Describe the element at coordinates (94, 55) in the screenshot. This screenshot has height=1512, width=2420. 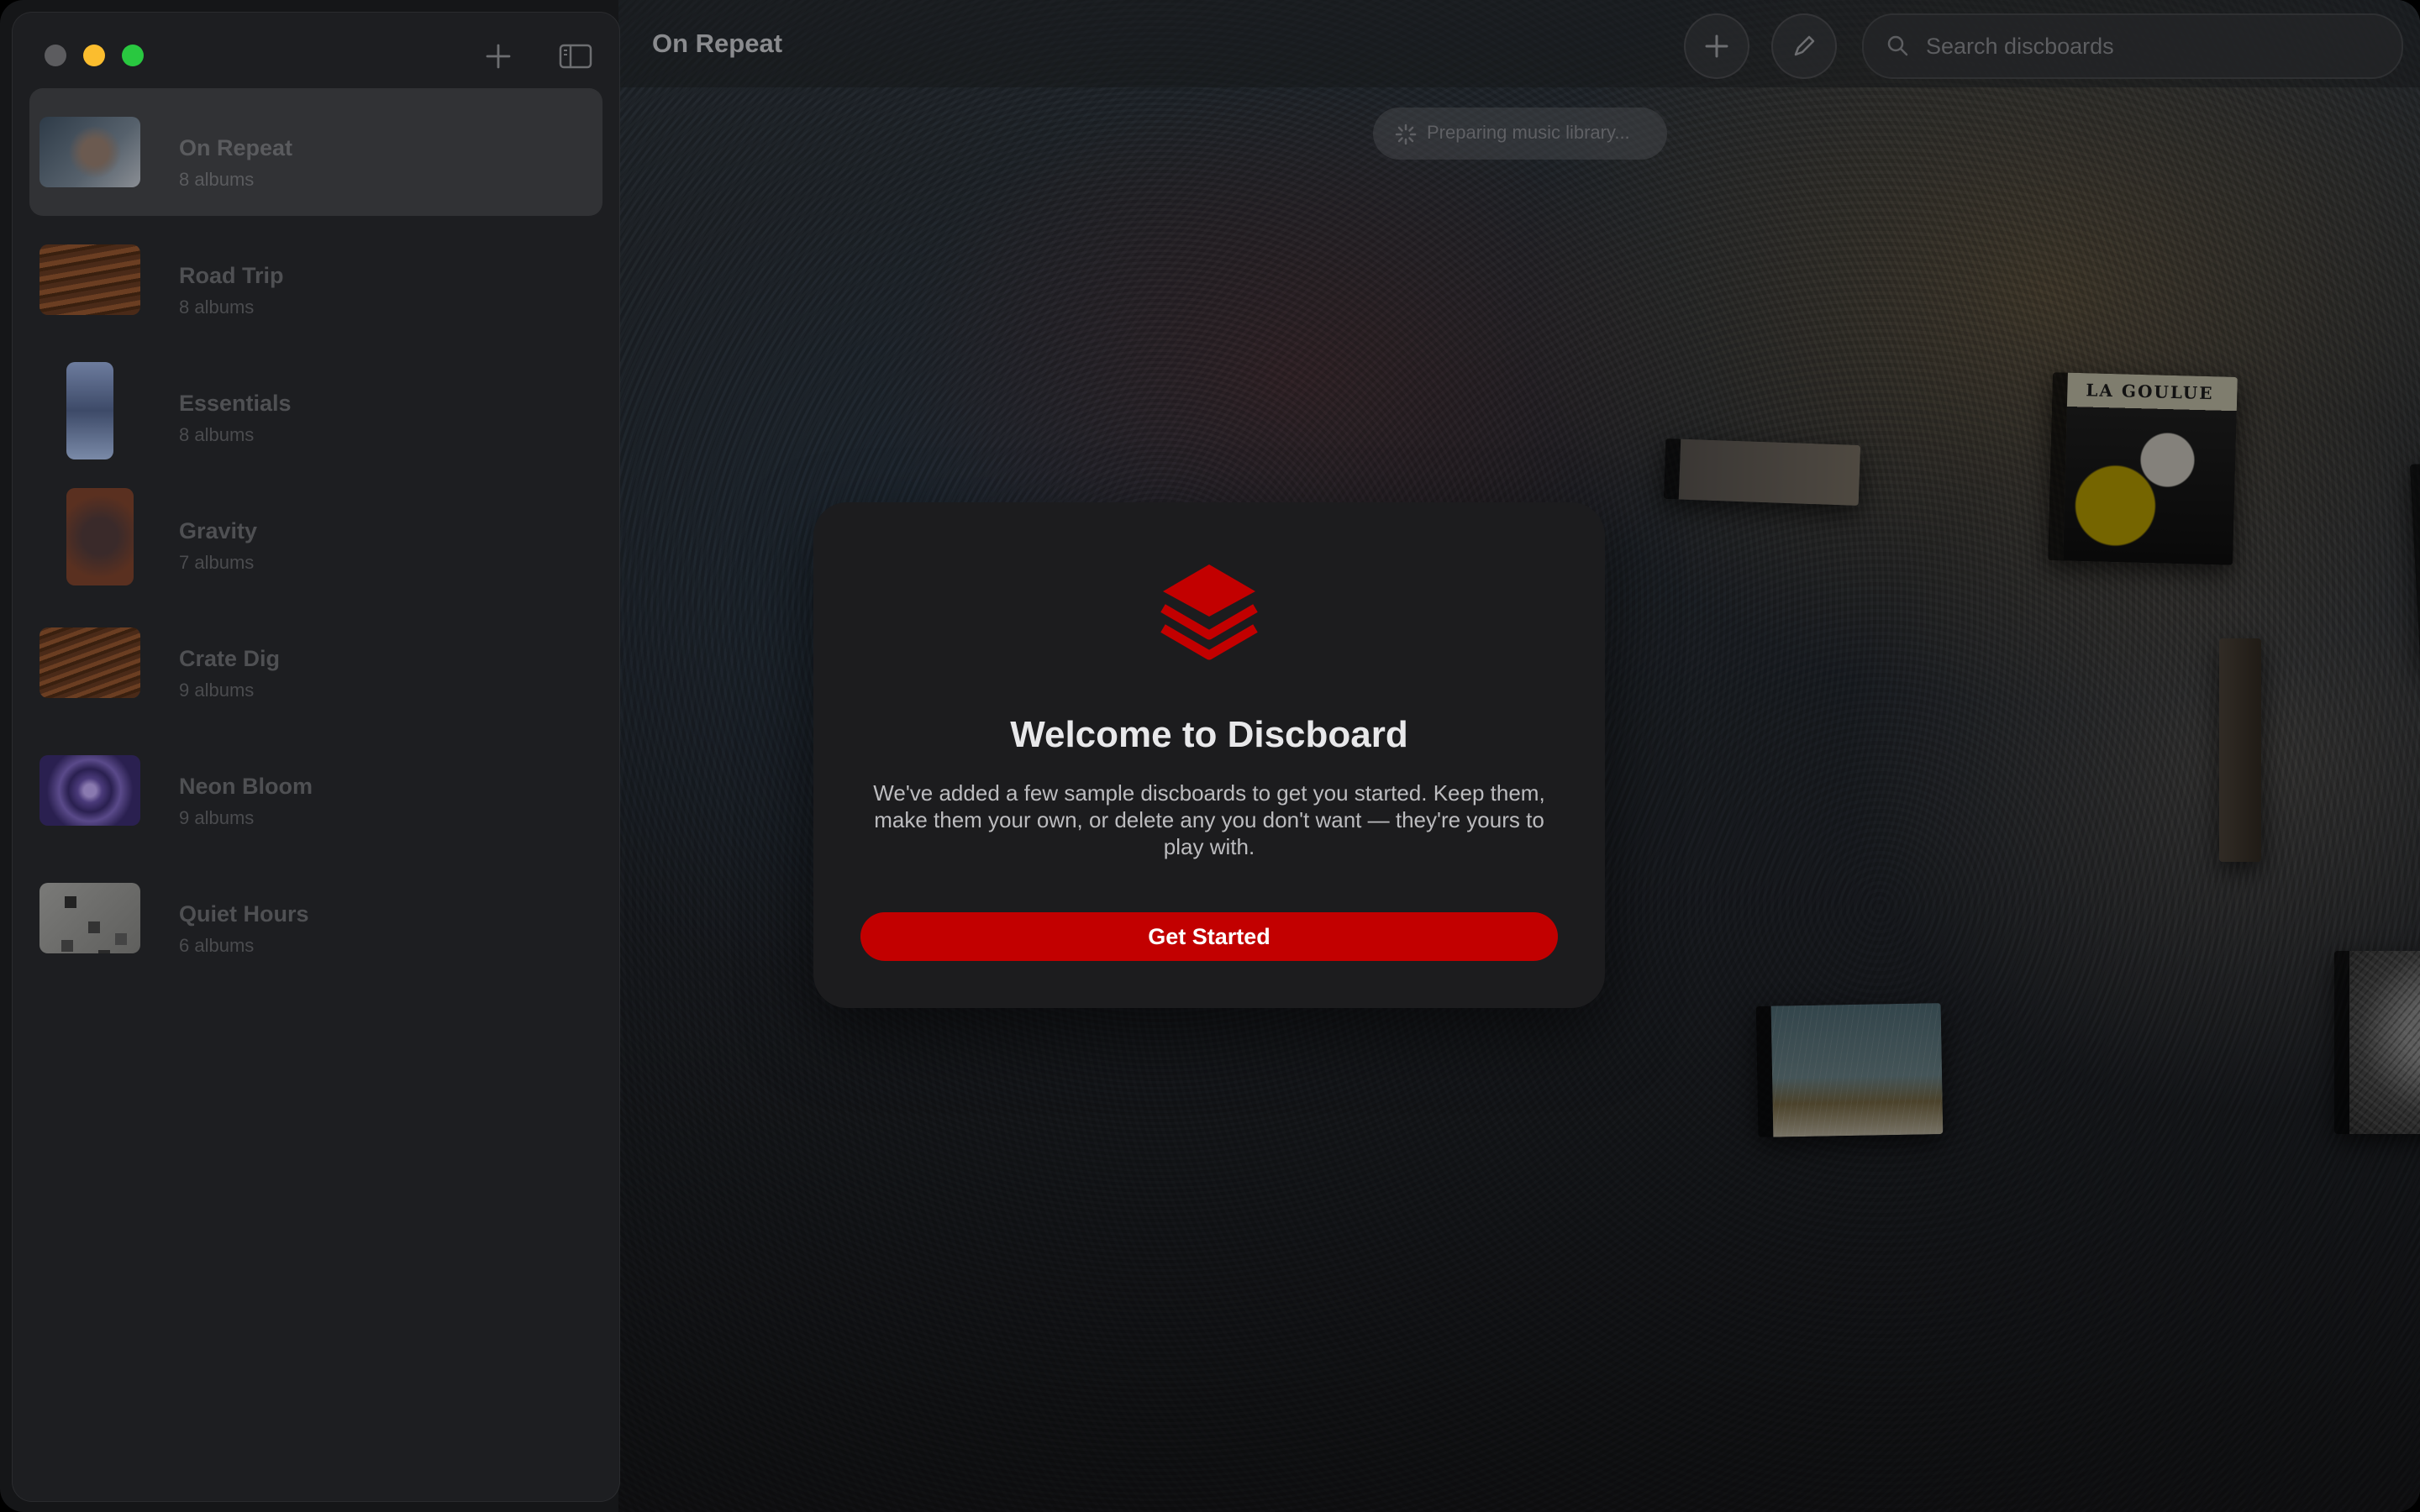
I see `minimize-window-button` at that location.